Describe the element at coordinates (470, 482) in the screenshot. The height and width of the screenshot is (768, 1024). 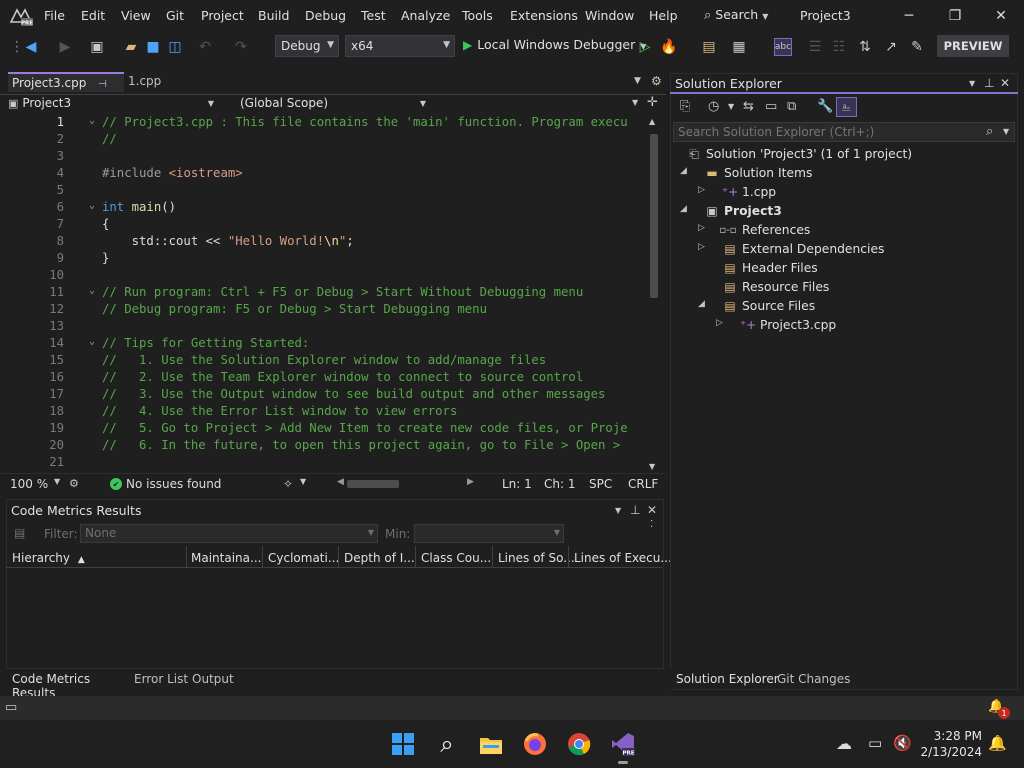
I see `scroll-right-icon: ▶` at that location.